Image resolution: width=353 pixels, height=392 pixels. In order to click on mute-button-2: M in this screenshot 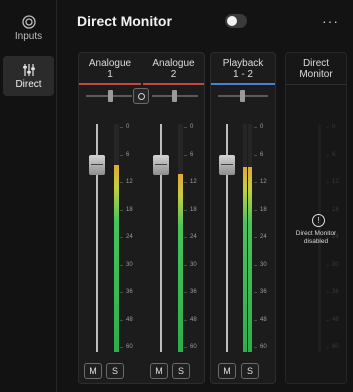, I will do `click(159, 371)`.